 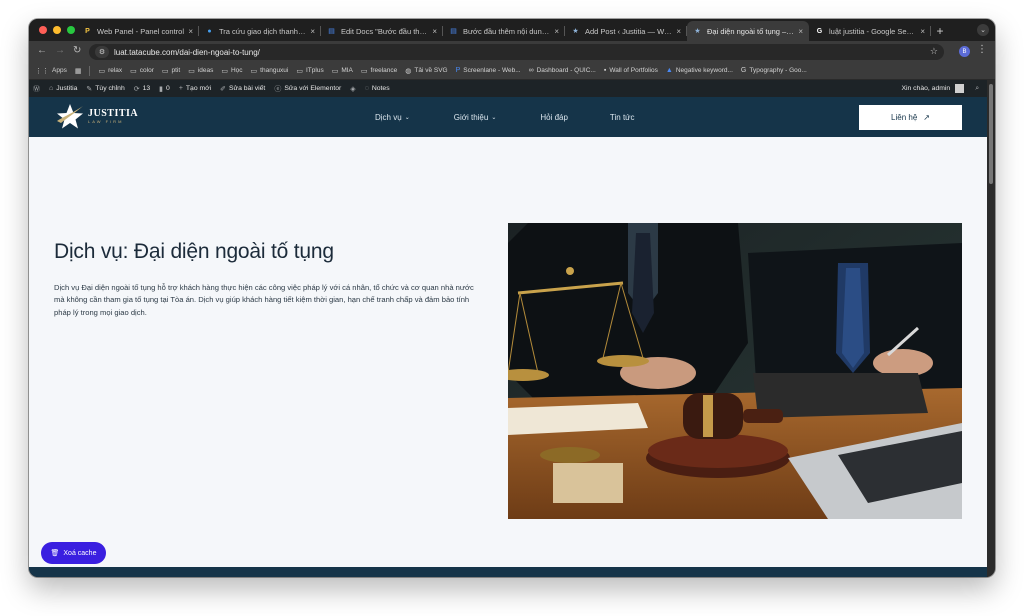 I want to click on admin-item-plus: + Tạo mới, so click(x=195, y=88).